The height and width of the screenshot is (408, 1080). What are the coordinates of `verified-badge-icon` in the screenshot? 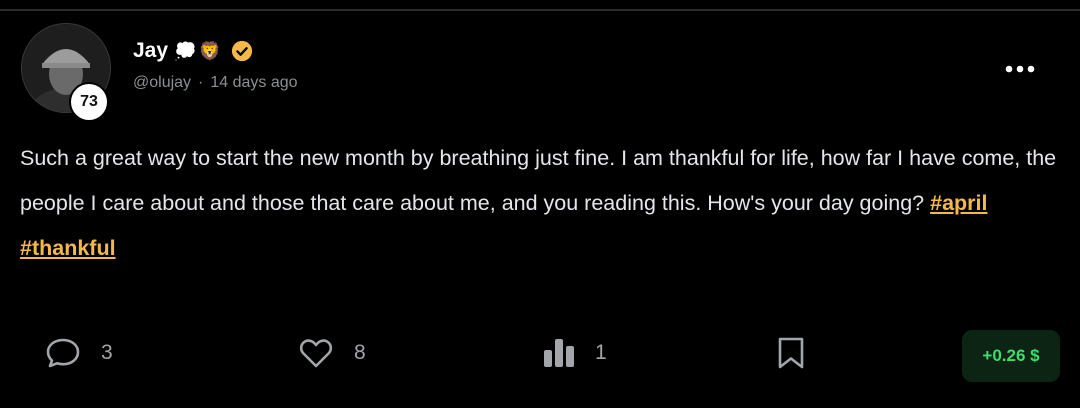 It's located at (241, 51).